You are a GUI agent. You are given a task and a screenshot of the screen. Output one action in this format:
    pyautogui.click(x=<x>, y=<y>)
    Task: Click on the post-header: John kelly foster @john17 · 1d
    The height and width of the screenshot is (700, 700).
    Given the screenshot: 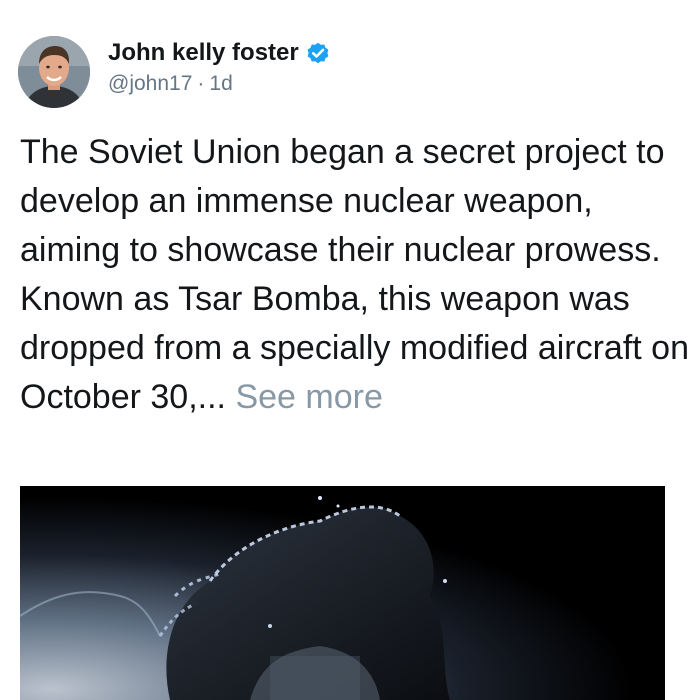 What is the action you would take?
    pyautogui.click(x=174, y=72)
    